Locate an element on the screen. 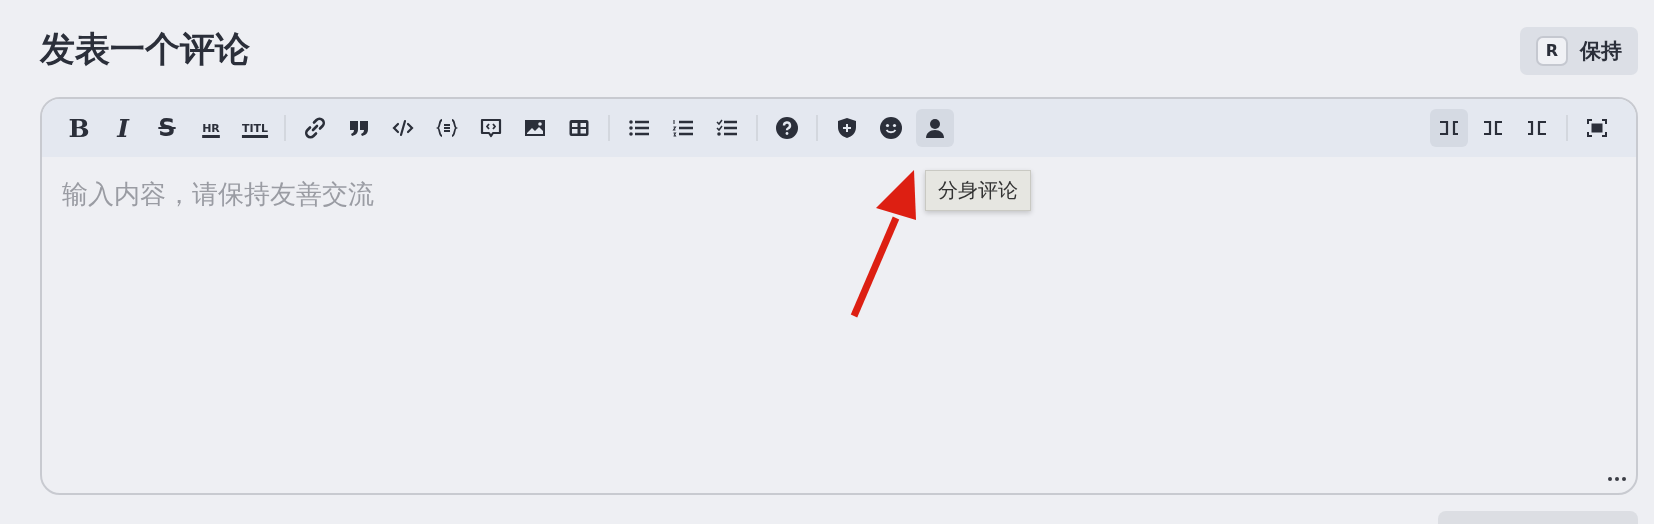  more-icon is located at coordinates (1617, 479).